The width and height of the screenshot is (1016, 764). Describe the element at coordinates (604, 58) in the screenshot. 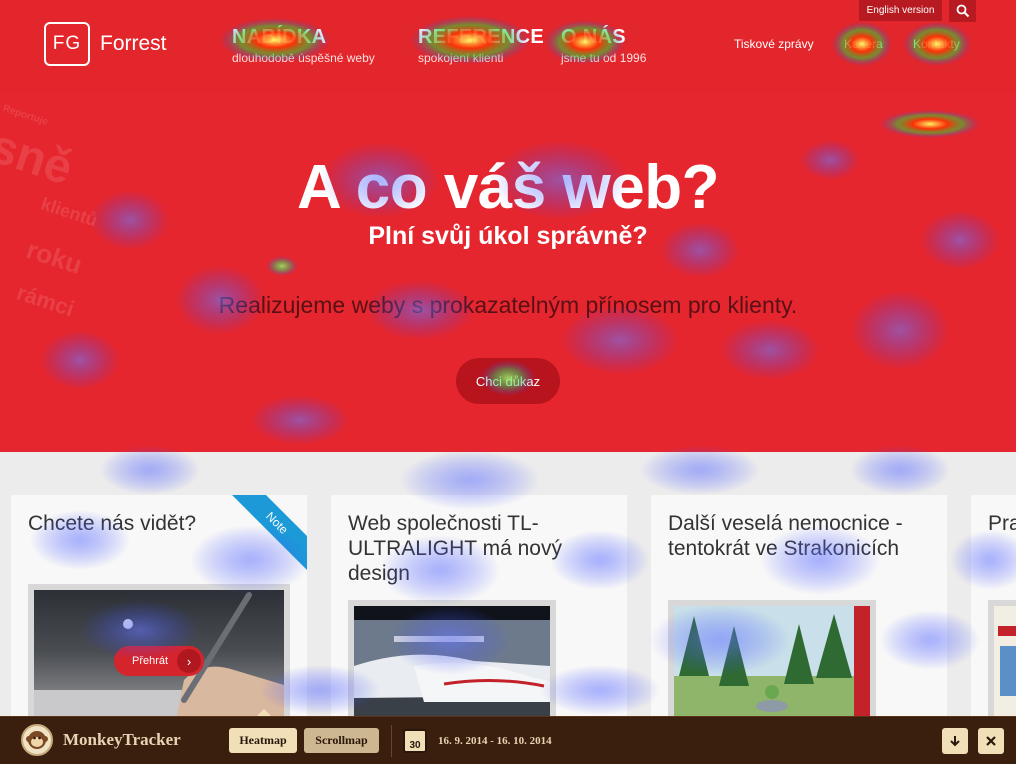

I see `nav-subtitle: jsme tu od 1996` at that location.